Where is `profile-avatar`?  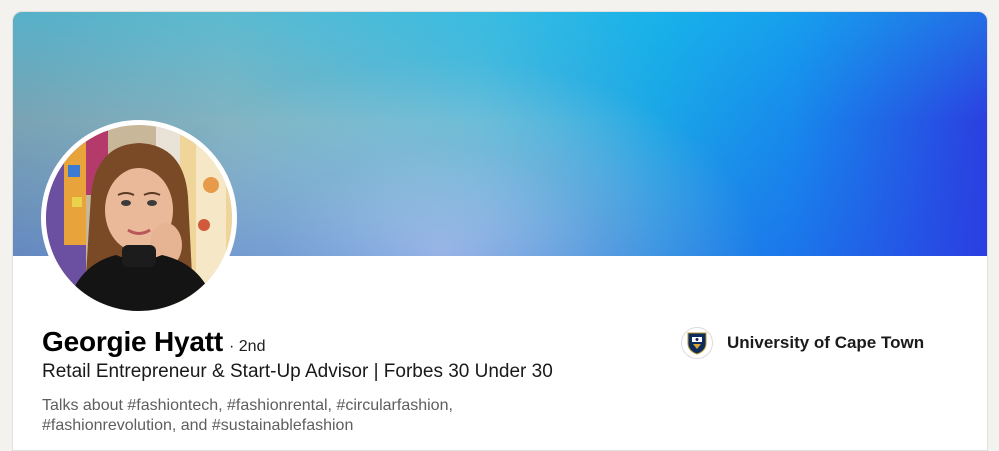 profile-avatar is located at coordinates (139, 218).